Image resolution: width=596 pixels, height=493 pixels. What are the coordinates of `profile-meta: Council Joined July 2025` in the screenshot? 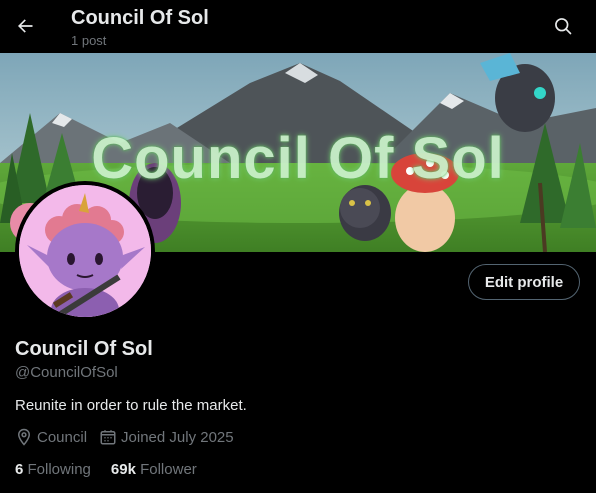 It's located at (130, 437).